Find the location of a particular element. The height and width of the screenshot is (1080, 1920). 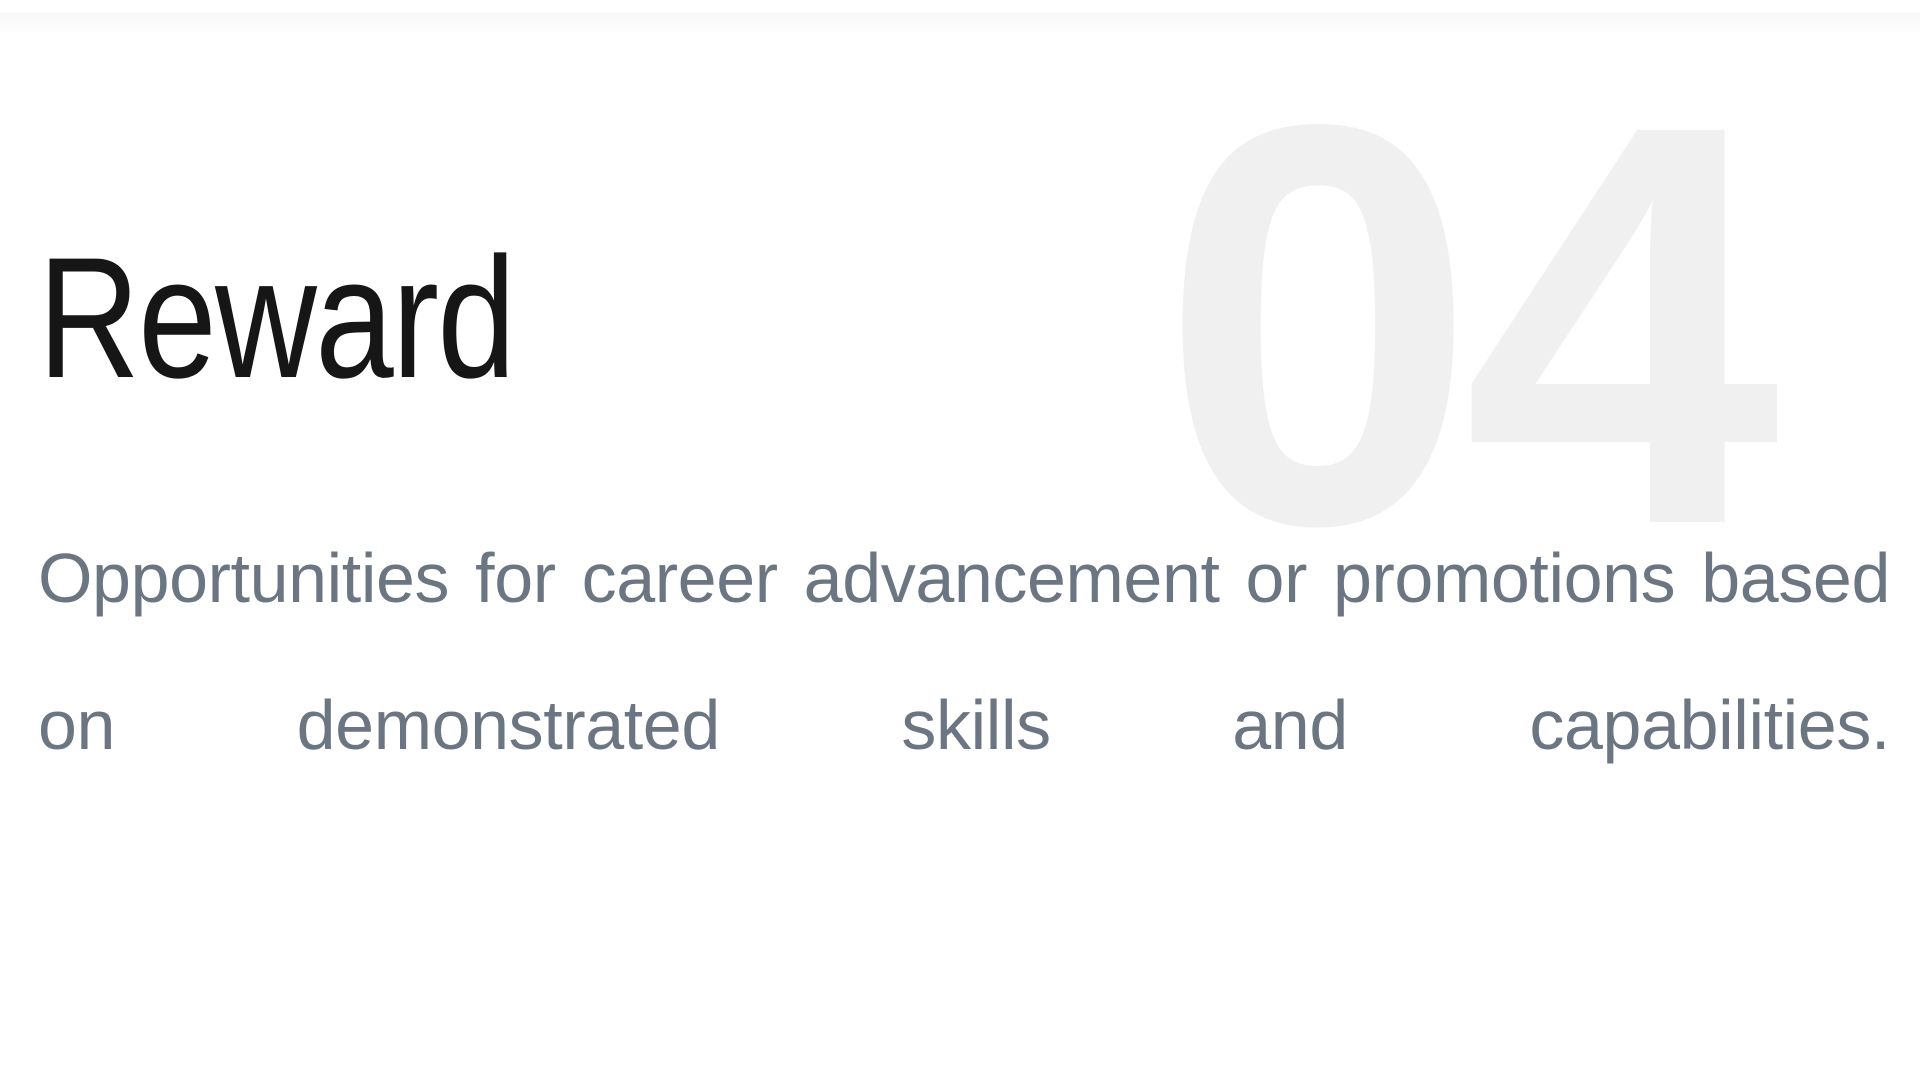

page-title: Reward is located at coordinates (277, 318).